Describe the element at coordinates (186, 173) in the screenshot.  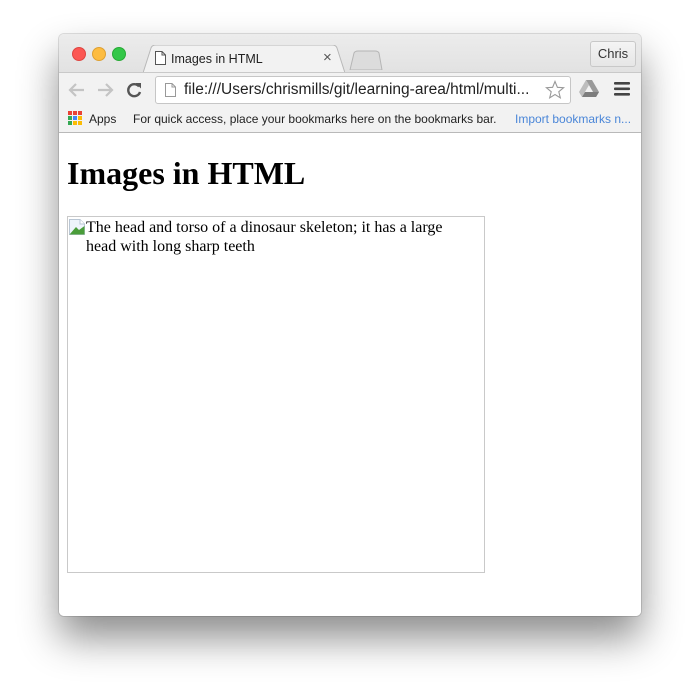
I see `page-heading: Images in HTML` at that location.